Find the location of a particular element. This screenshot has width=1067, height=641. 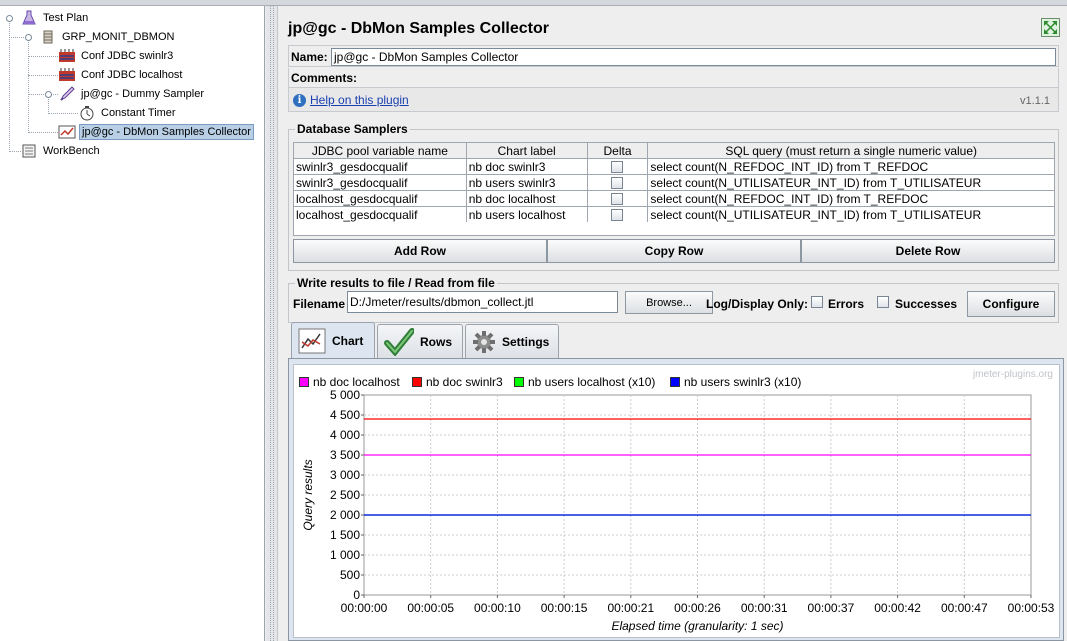

y-tick-label: 5 000 is located at coordinates (345, 395).